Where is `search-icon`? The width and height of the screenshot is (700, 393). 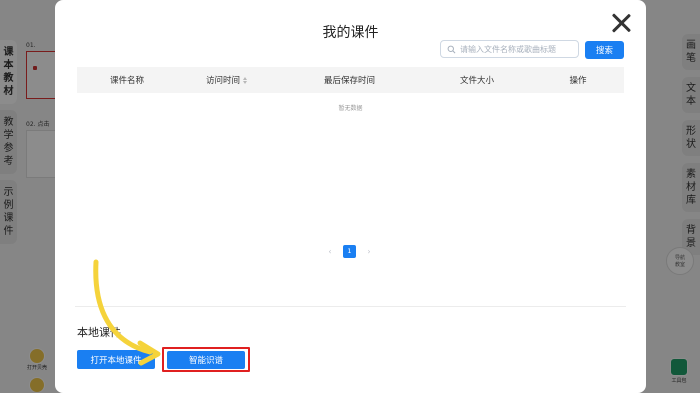 search-icon is located at coordinates (451, 49).